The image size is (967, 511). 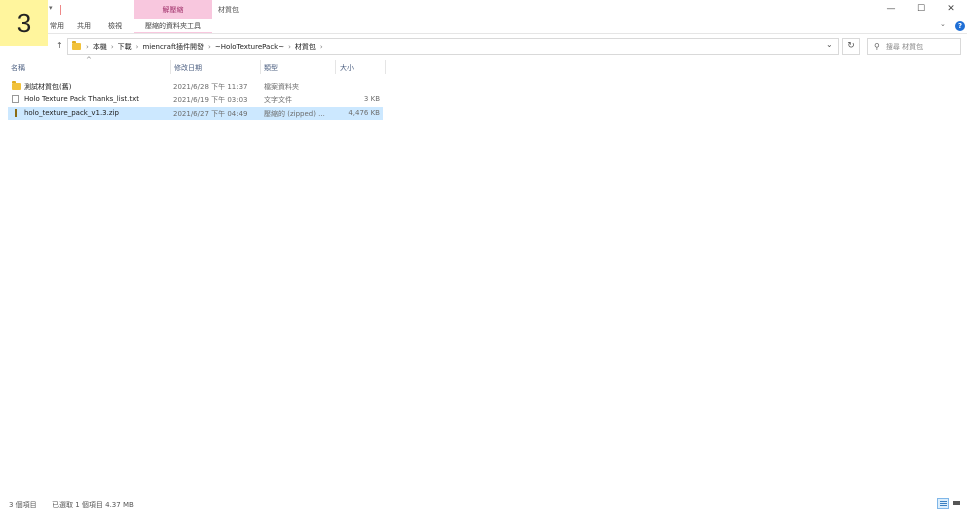 I want to click on tab-view: 檢視, so click(x=115, y=26).